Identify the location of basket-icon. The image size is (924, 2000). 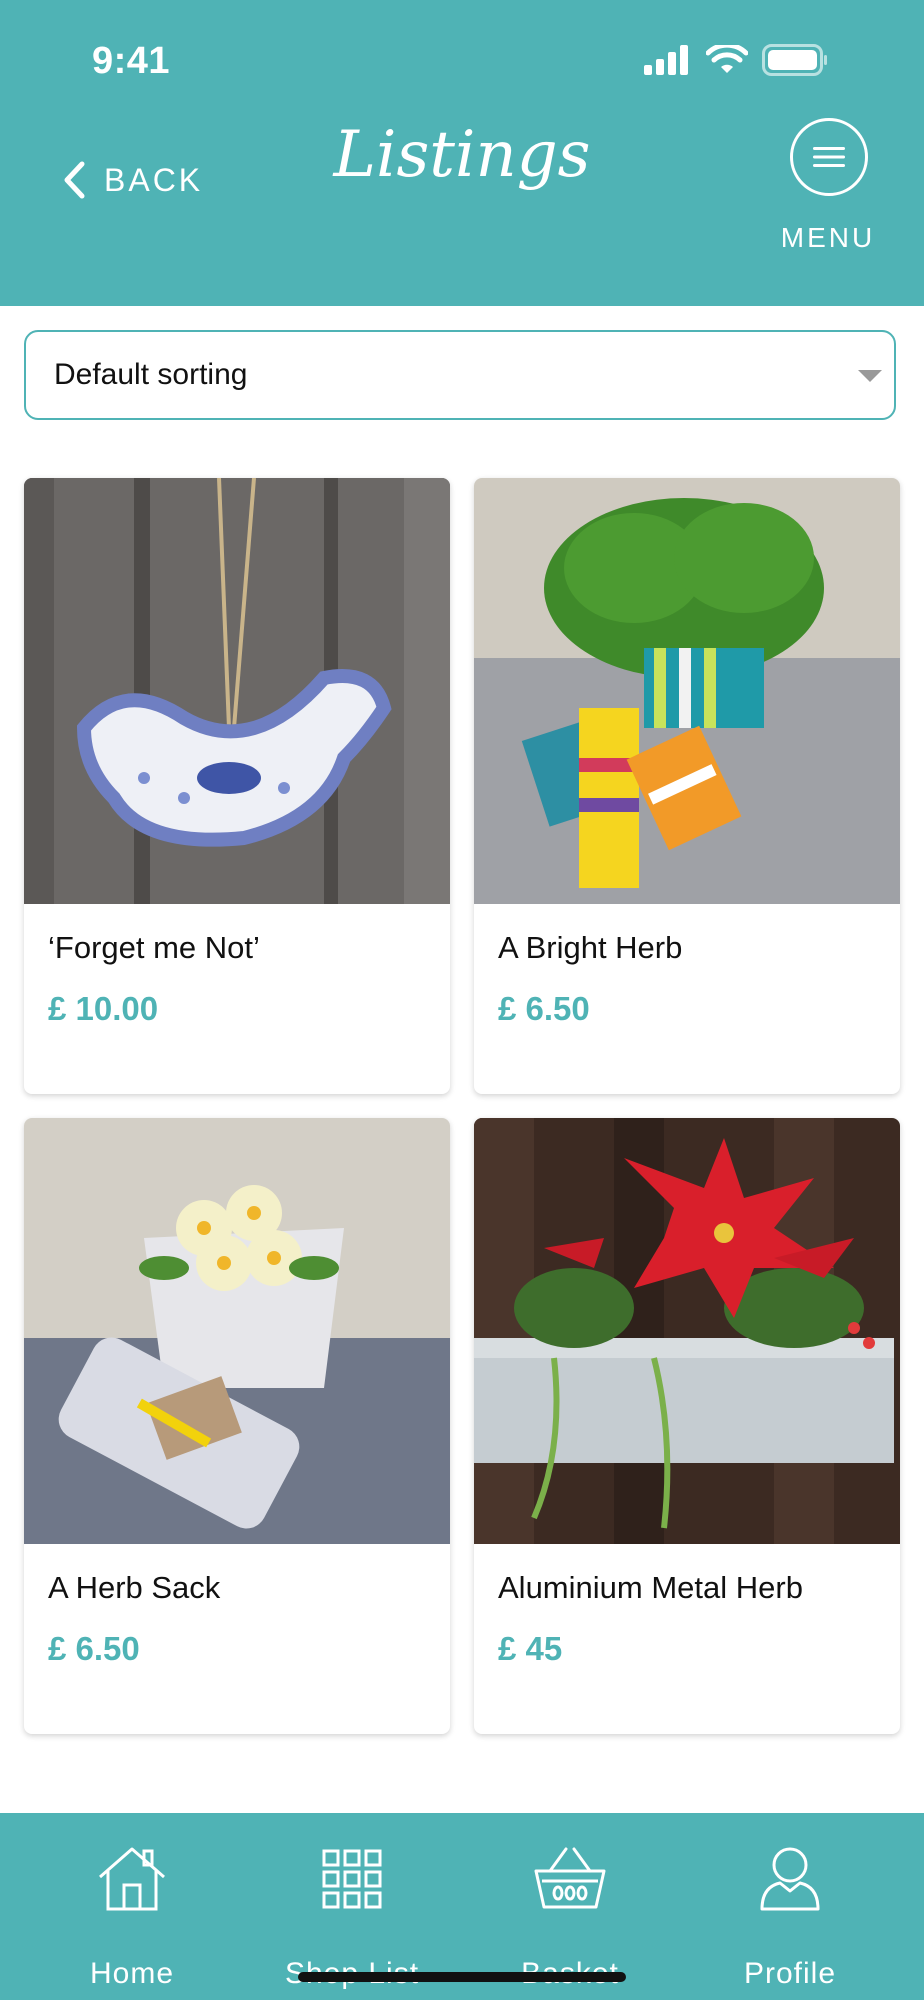
(570, 1878).